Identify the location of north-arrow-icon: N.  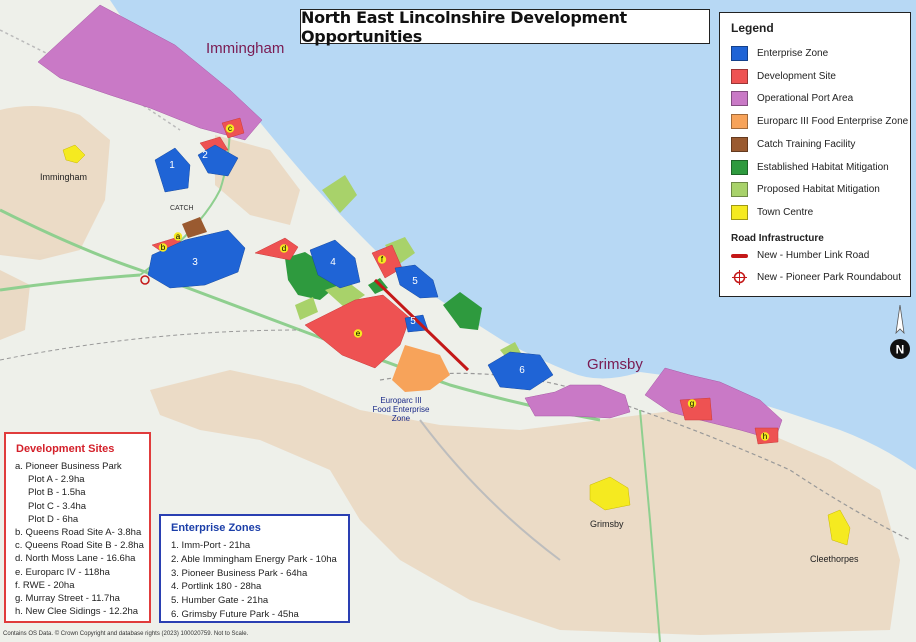
(900, 331).